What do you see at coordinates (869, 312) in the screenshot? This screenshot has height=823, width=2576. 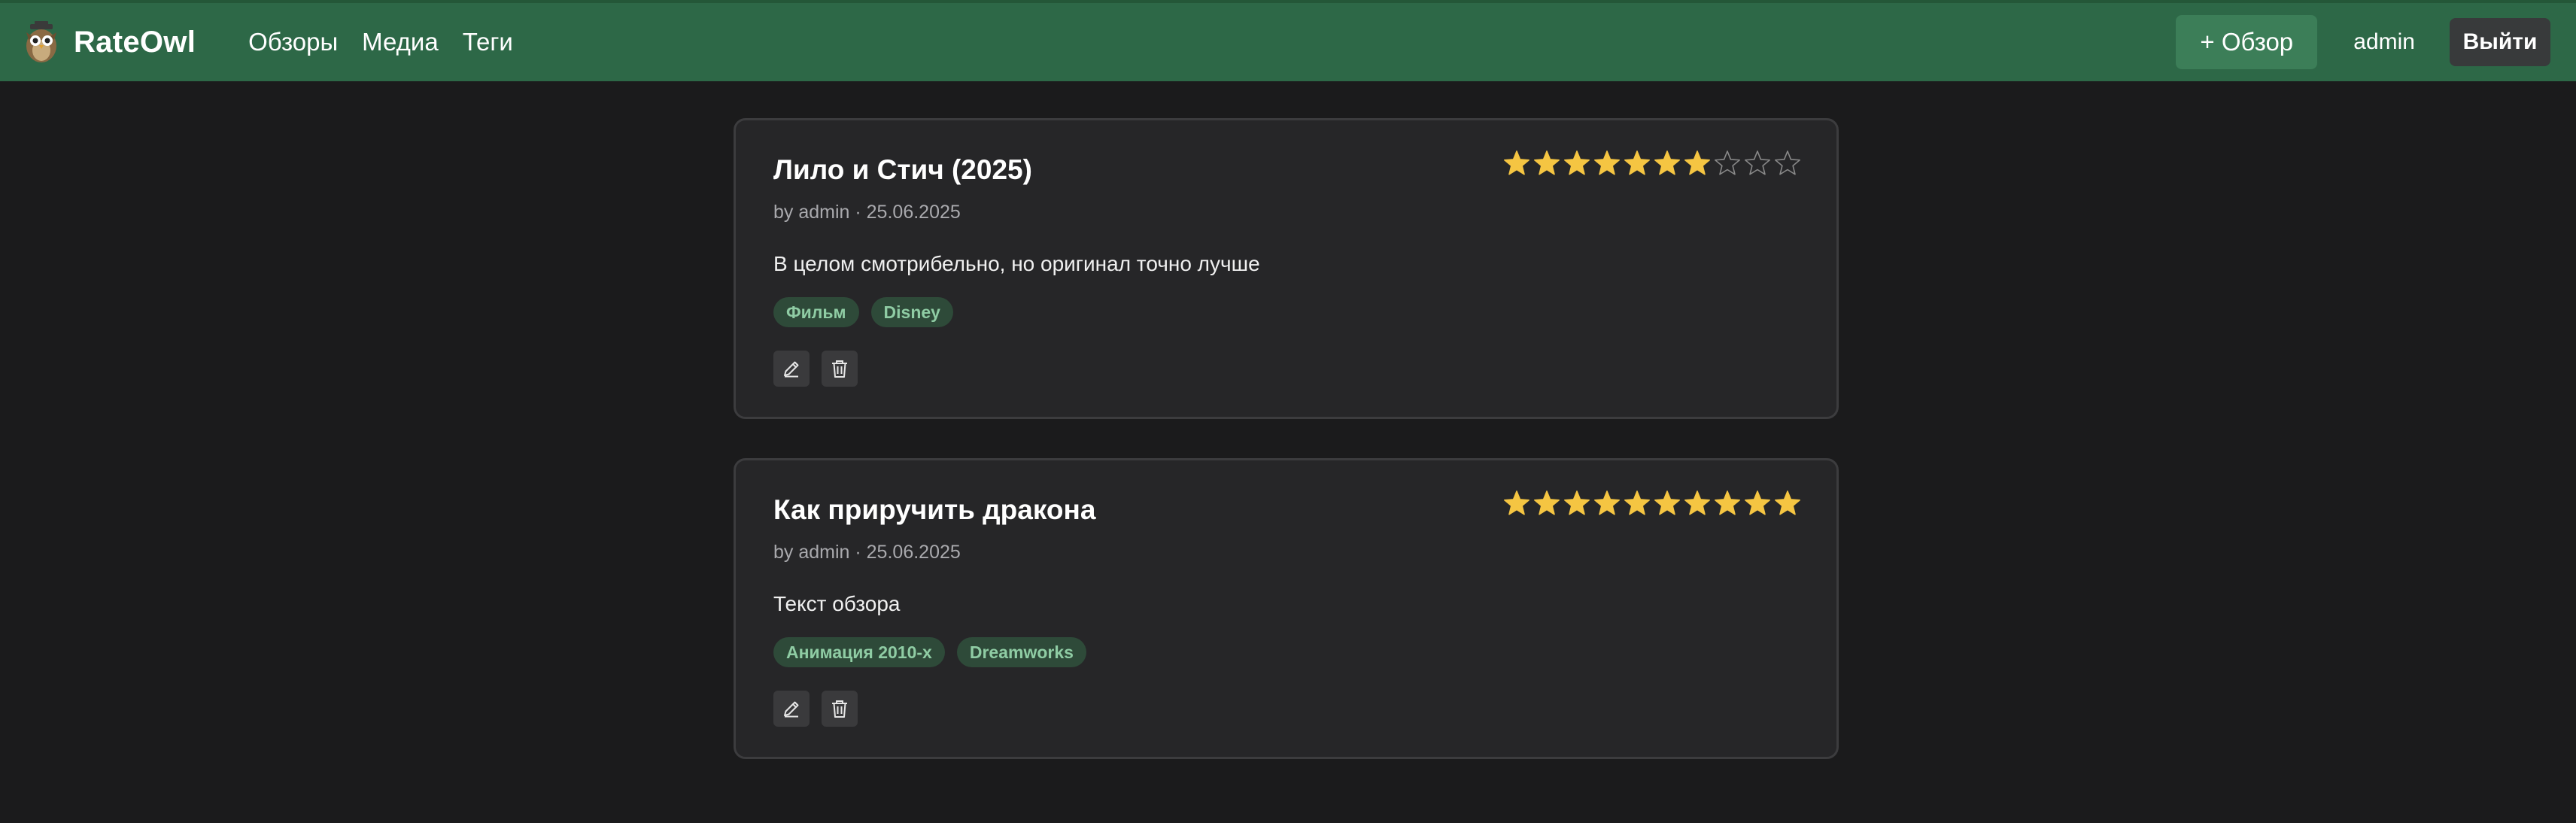 I see `tag-list: Фильм Disney` at bounding box center [869, 312].